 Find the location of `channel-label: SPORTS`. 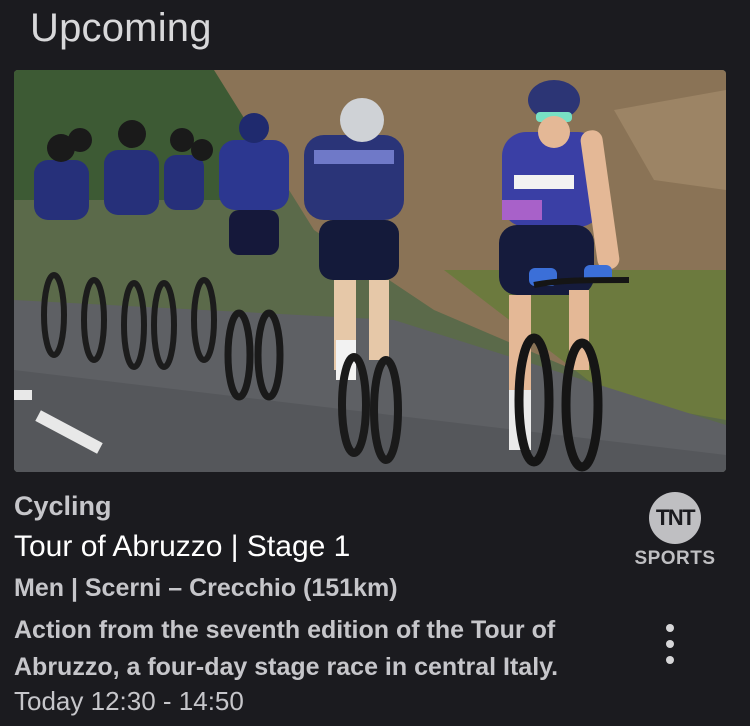

channel-label: SPORTS is located at coordinates (675, 558).